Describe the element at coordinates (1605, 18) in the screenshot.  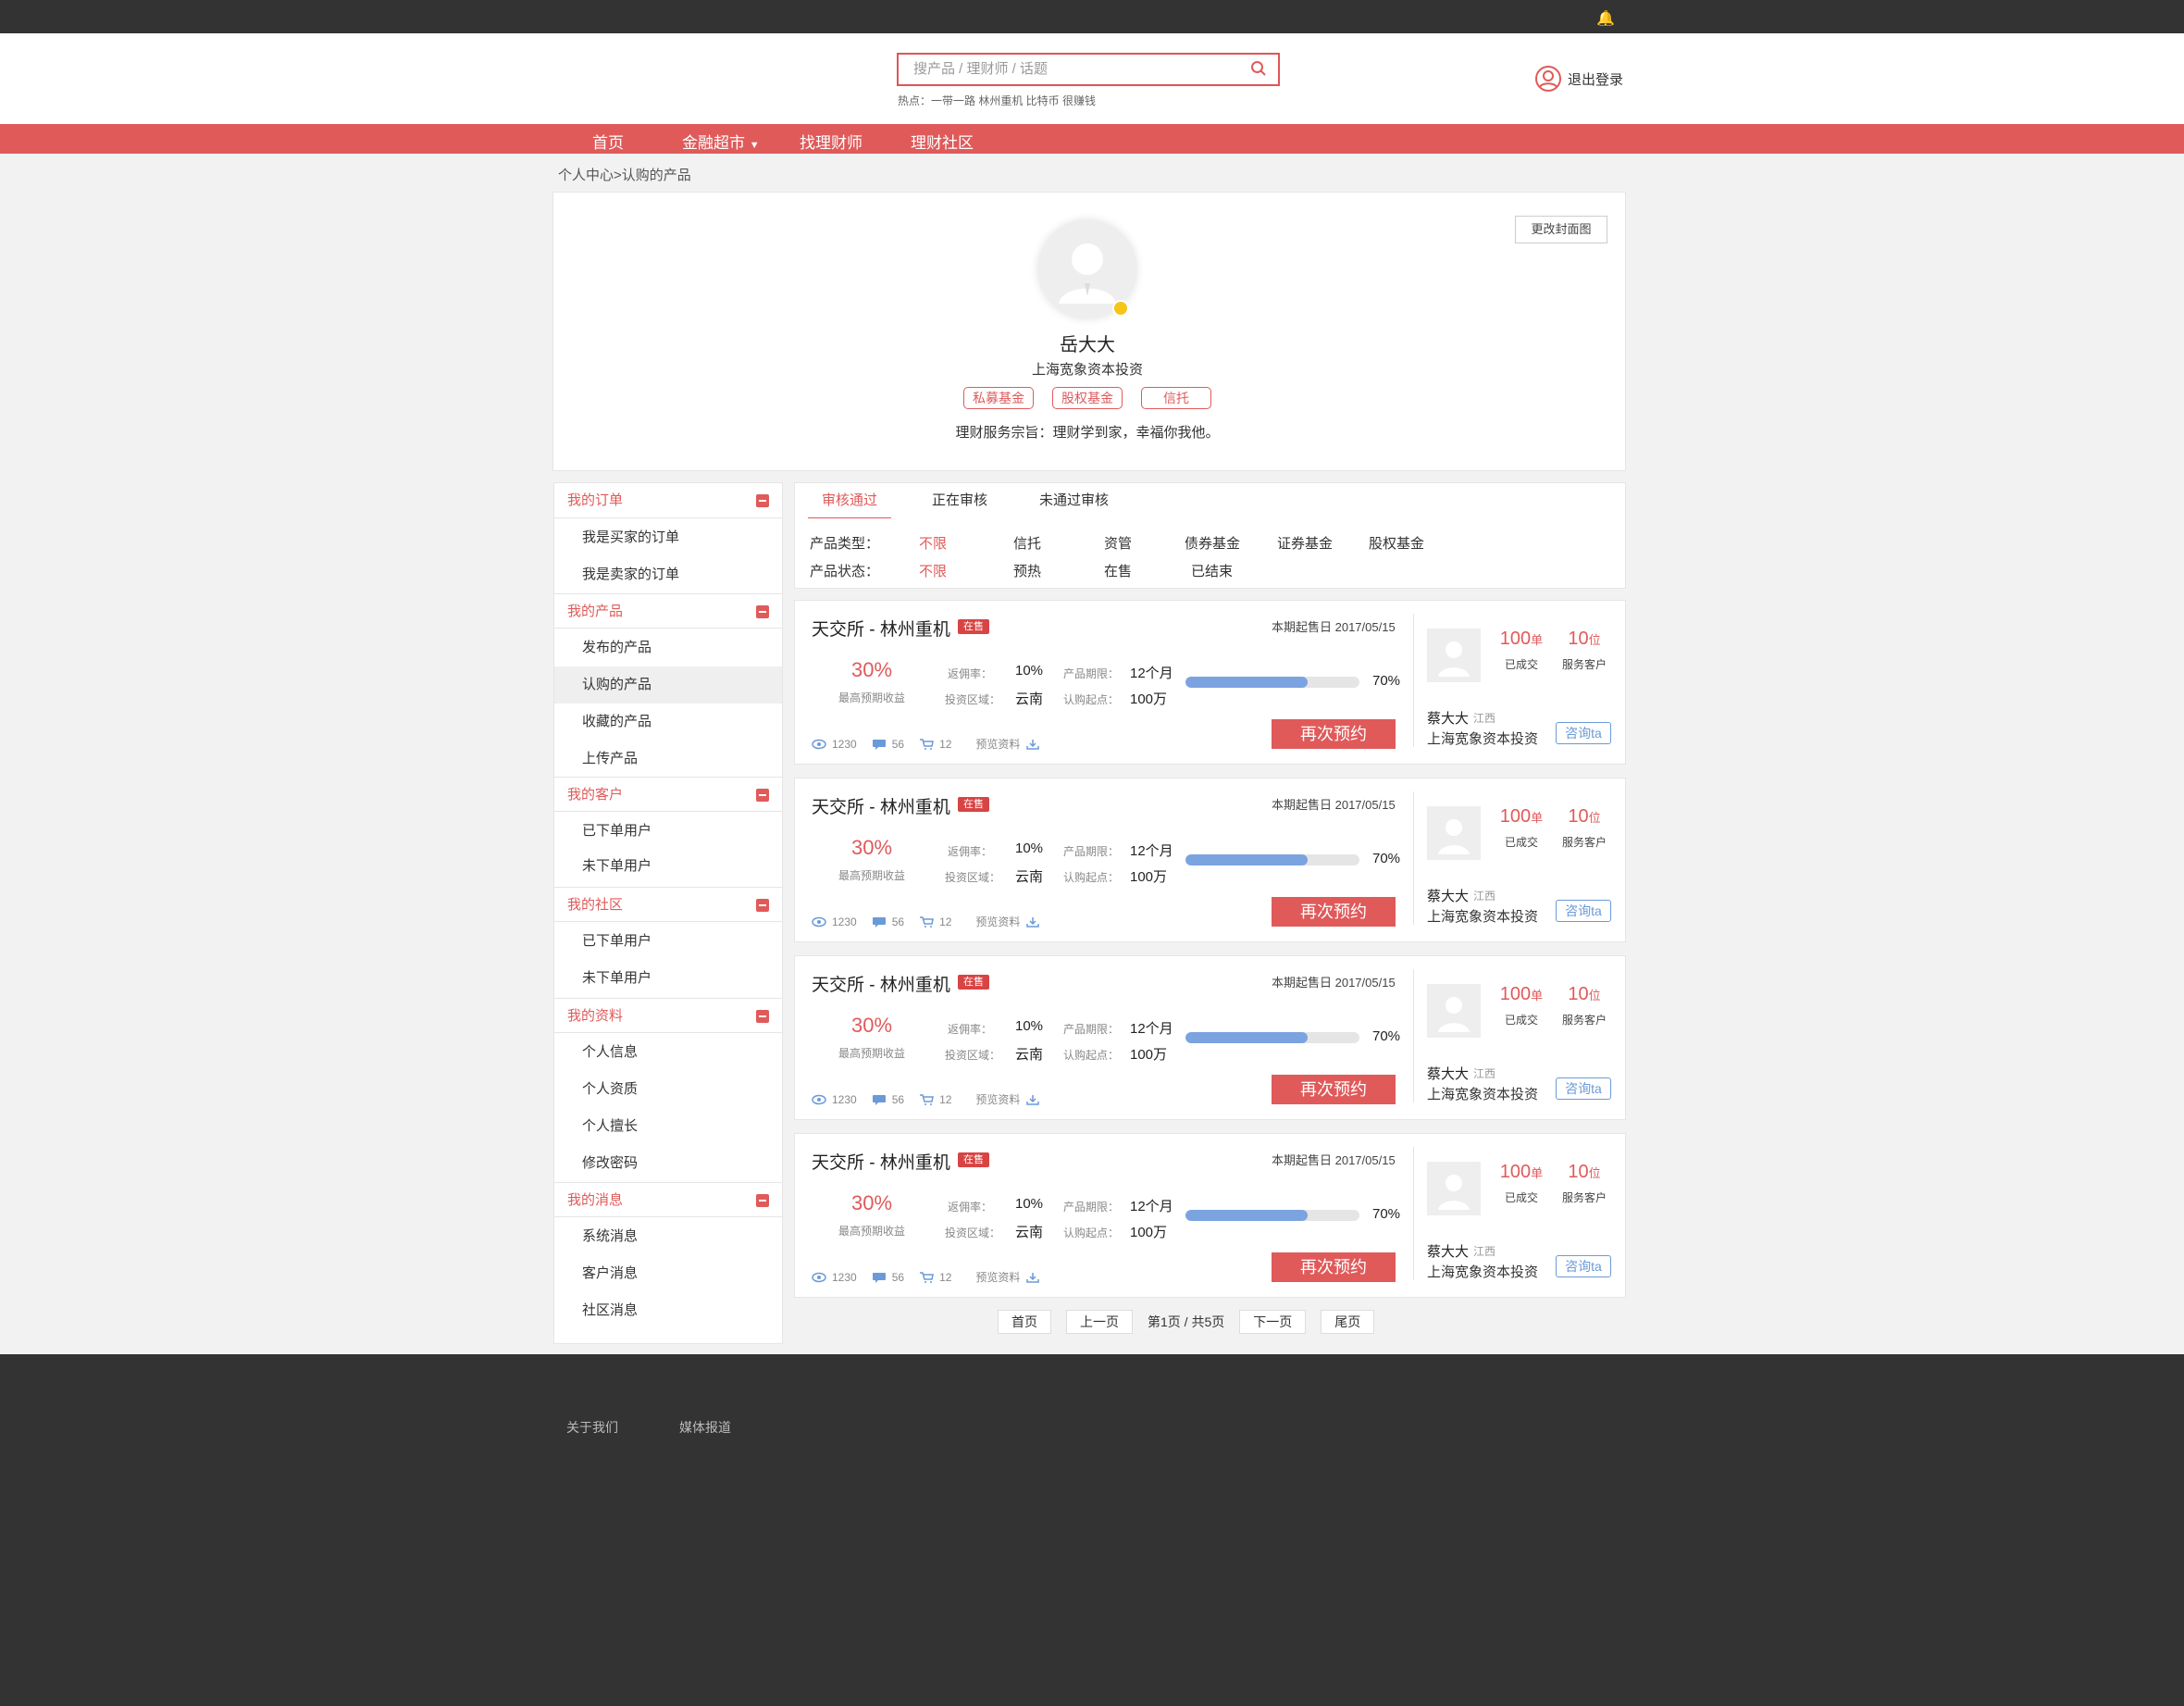
I see `bell-icon: 🔔` at that location.